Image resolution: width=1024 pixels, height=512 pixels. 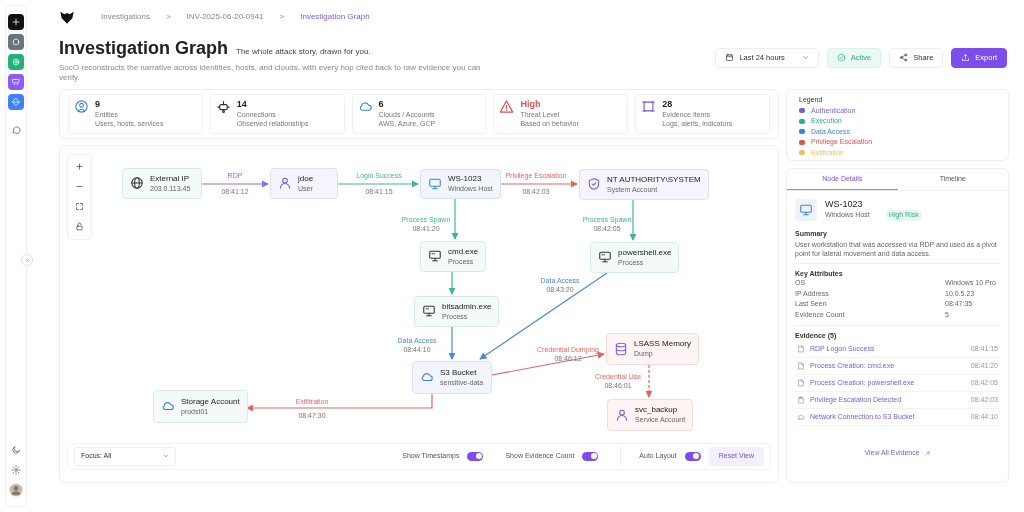 I want to click on fit-screen-icon, so click(x=79, y=207).